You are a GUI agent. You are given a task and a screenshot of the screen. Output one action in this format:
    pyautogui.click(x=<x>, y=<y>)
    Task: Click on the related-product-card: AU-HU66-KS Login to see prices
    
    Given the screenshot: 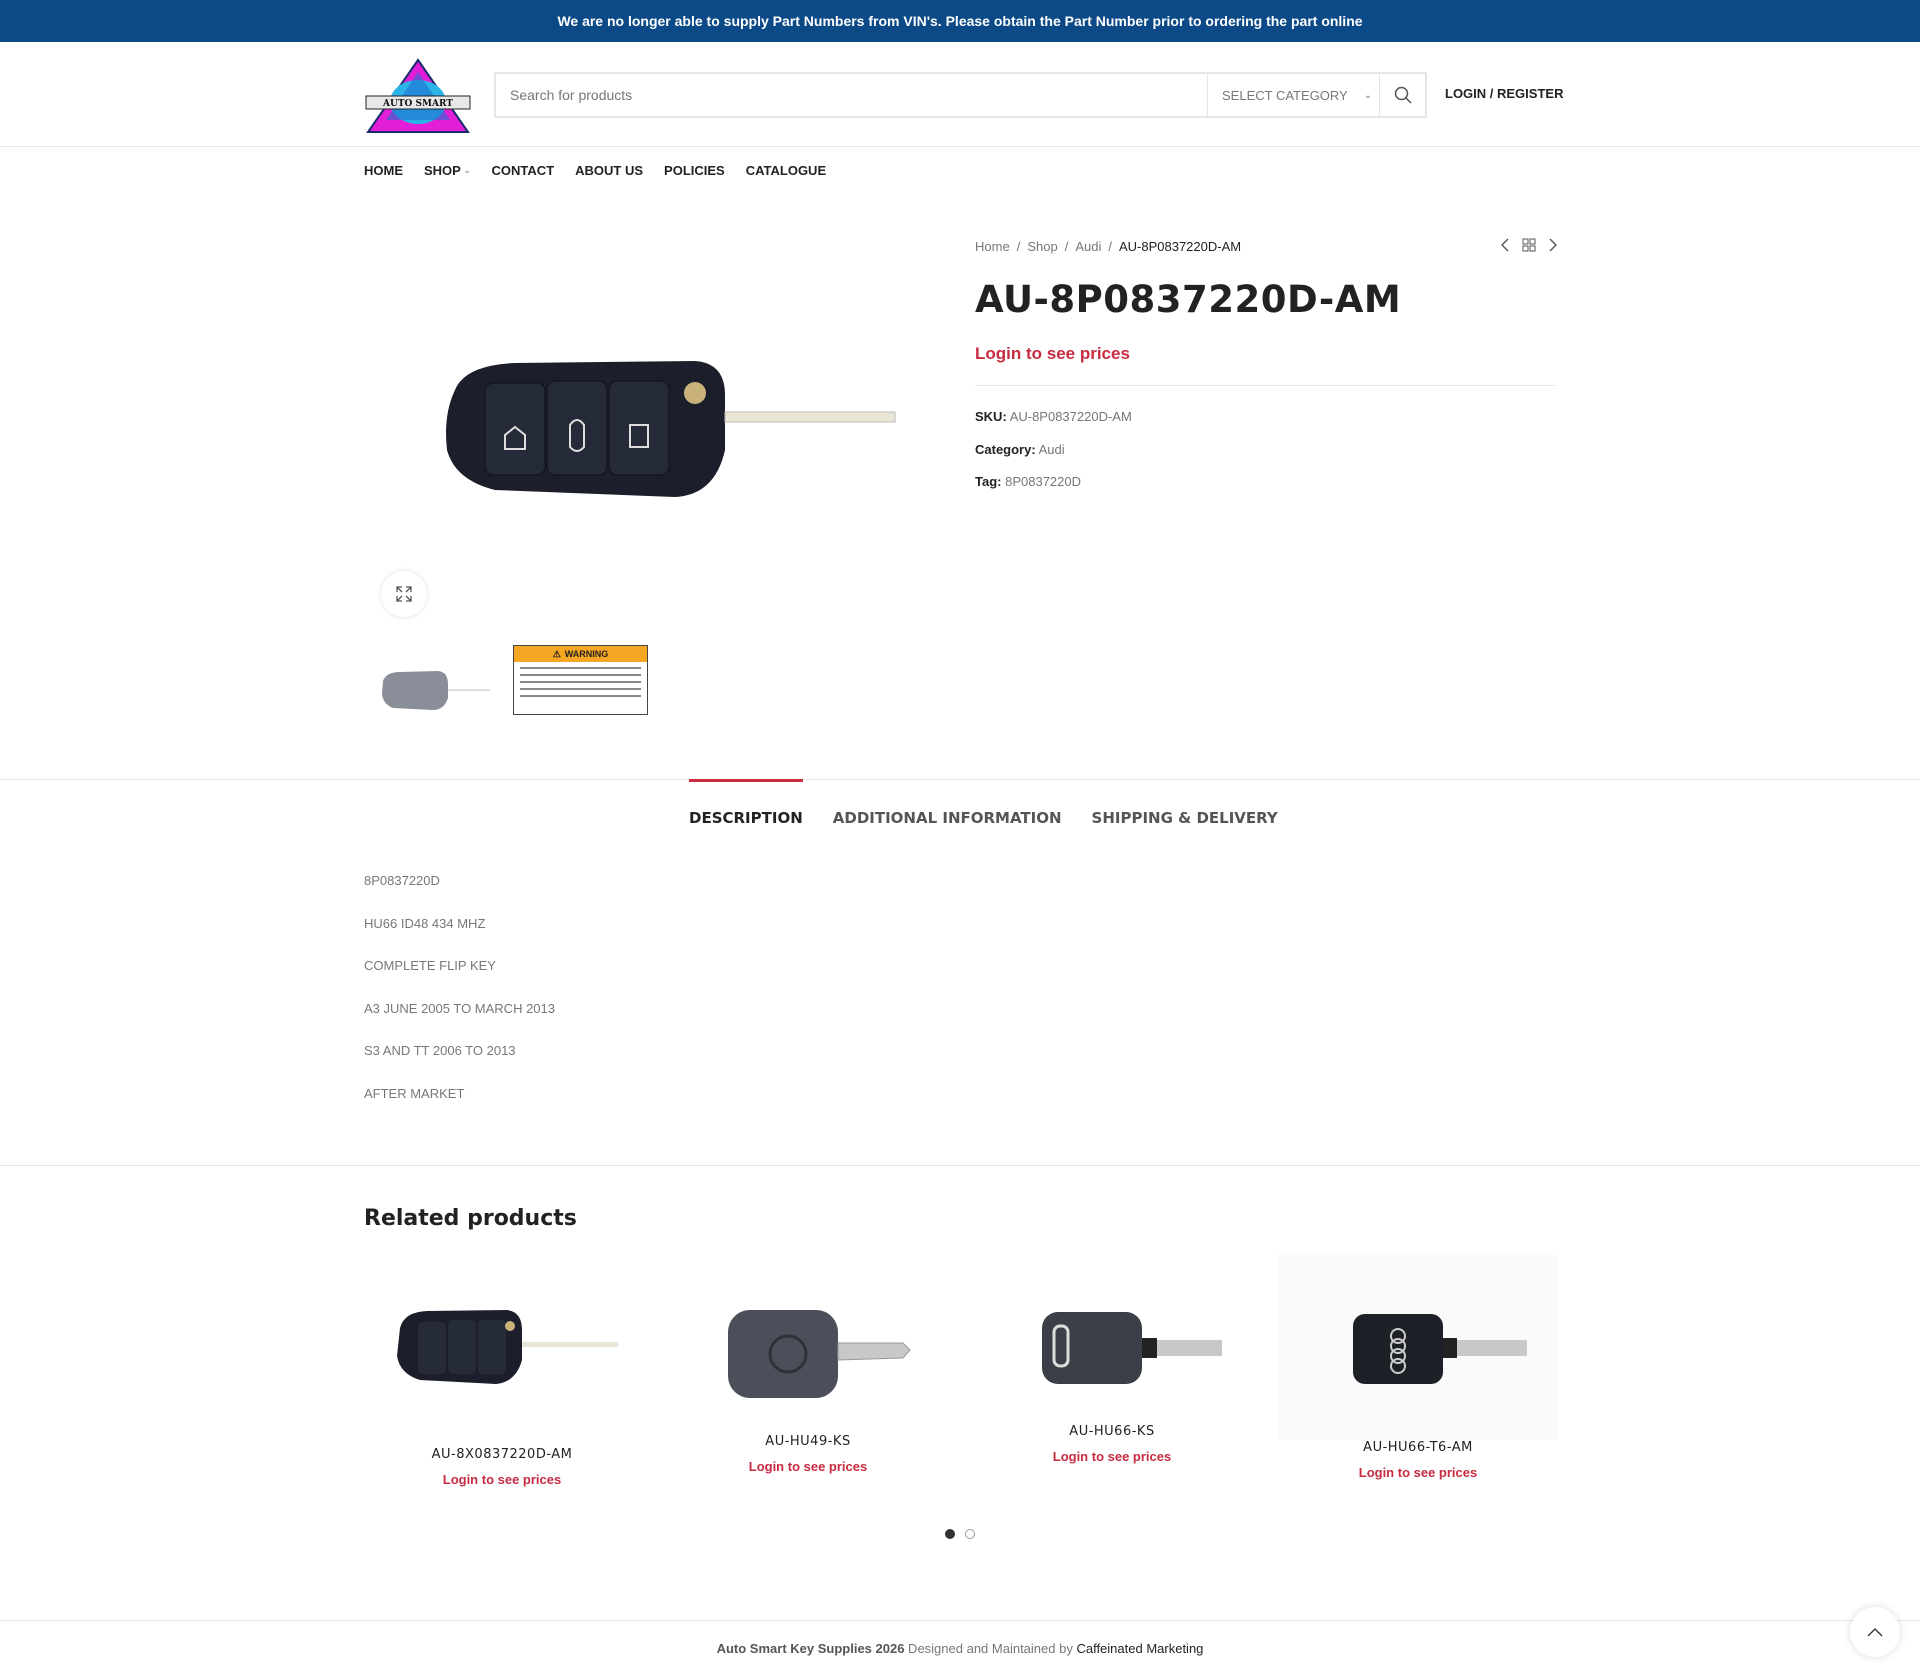 What is the action you would take?
    pyautogui.click(x=1112, y=1366)
    